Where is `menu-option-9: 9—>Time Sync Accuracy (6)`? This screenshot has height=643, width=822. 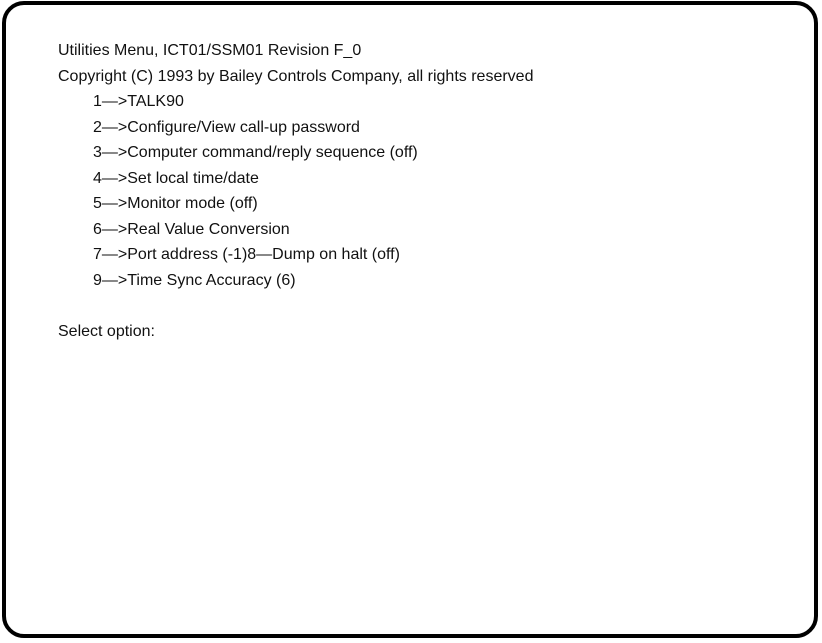
menu-option-9: 9—>Time Sync Accuracy (6) is located at coordinates (295, 281).